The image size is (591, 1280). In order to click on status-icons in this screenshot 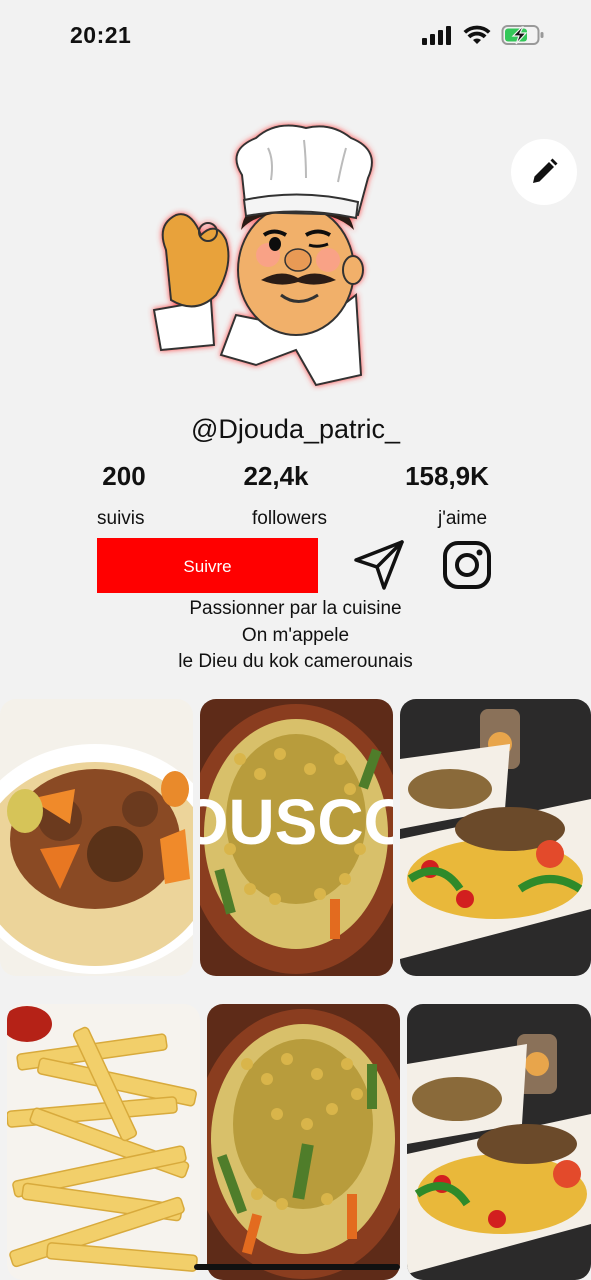, I will do `click(483, 35)`.